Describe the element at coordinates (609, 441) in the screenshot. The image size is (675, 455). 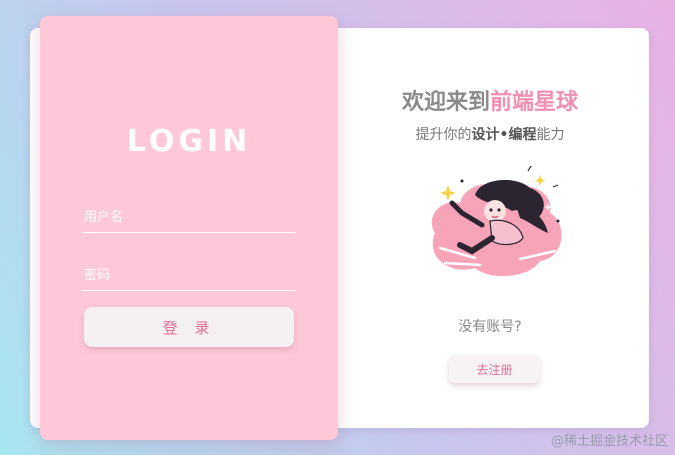
I see `watermark: @稀土掘金技术社区` at that location.